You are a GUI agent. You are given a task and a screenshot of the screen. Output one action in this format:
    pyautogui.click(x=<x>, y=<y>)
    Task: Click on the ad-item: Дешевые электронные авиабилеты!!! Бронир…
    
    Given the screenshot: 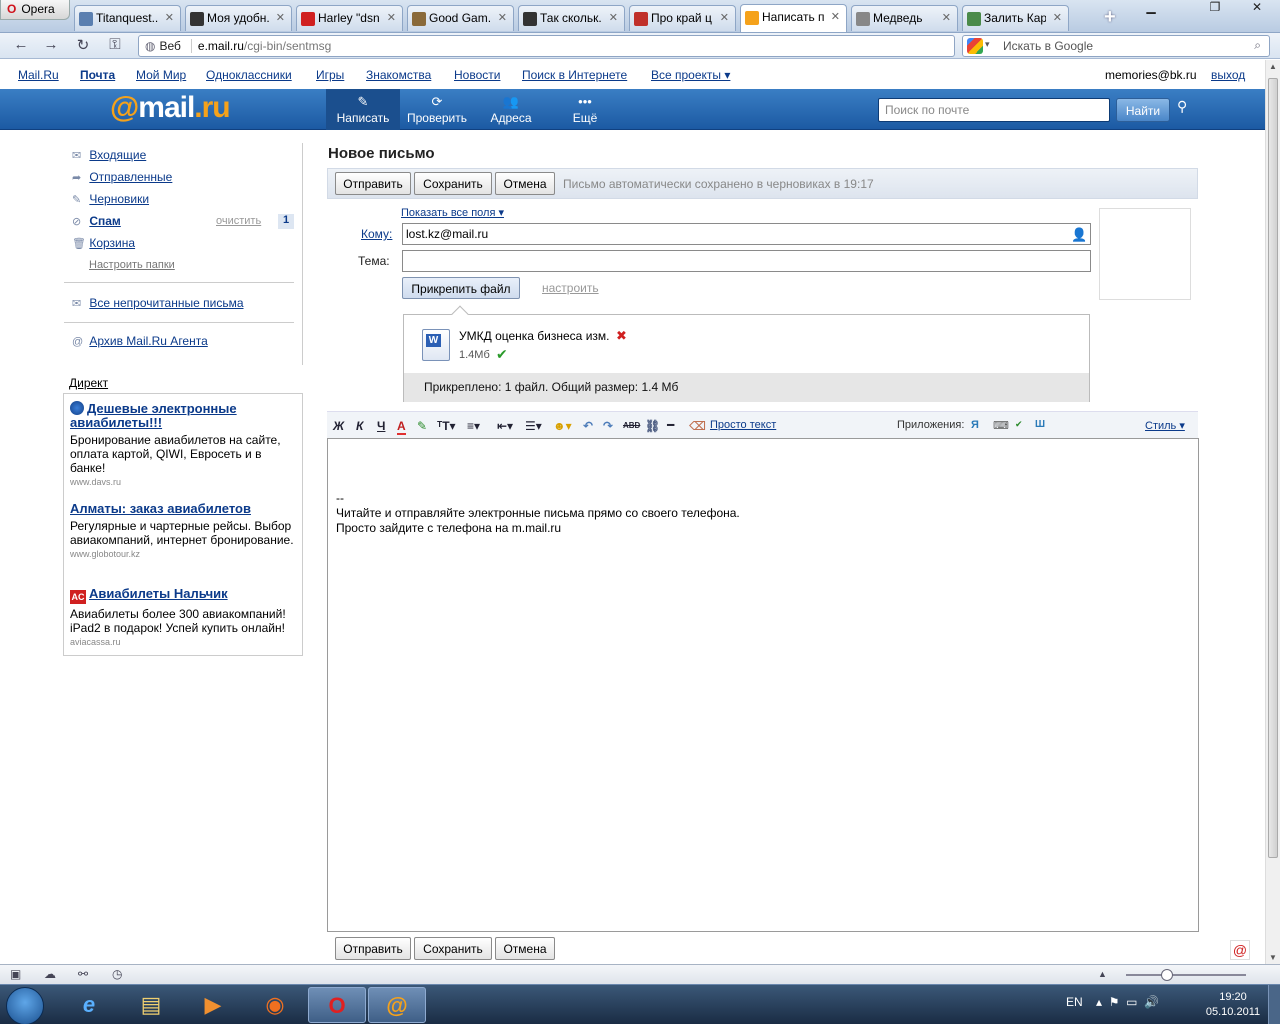 What is the action you would take?
    pyautogui.click(x=185, y=444)
    